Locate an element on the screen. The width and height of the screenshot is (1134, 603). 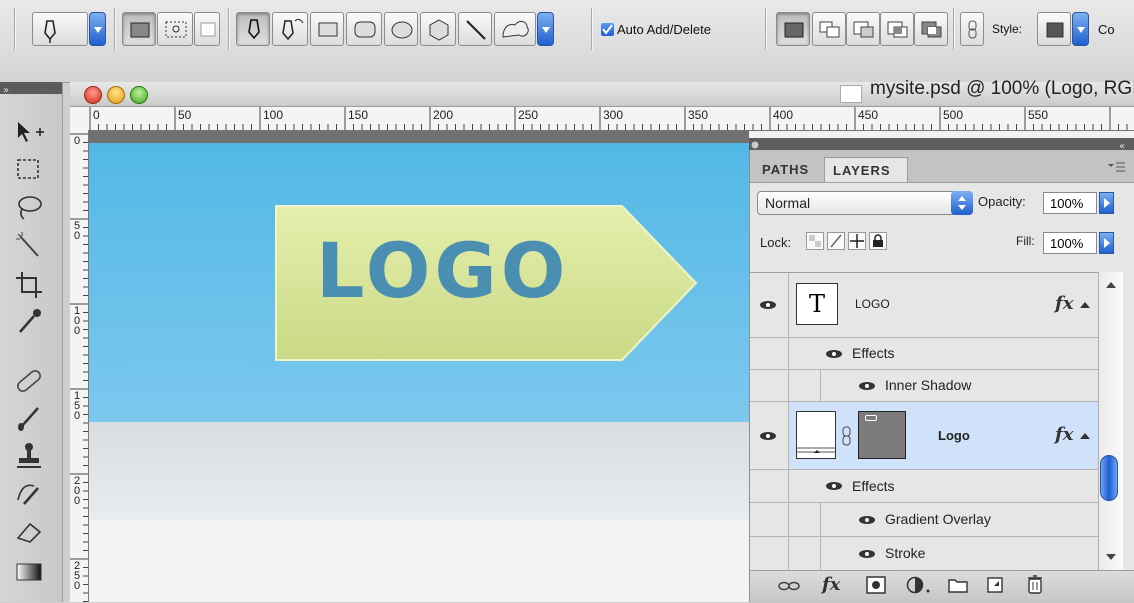
pen-tool-preset-button is located at coordinates (60, 29).